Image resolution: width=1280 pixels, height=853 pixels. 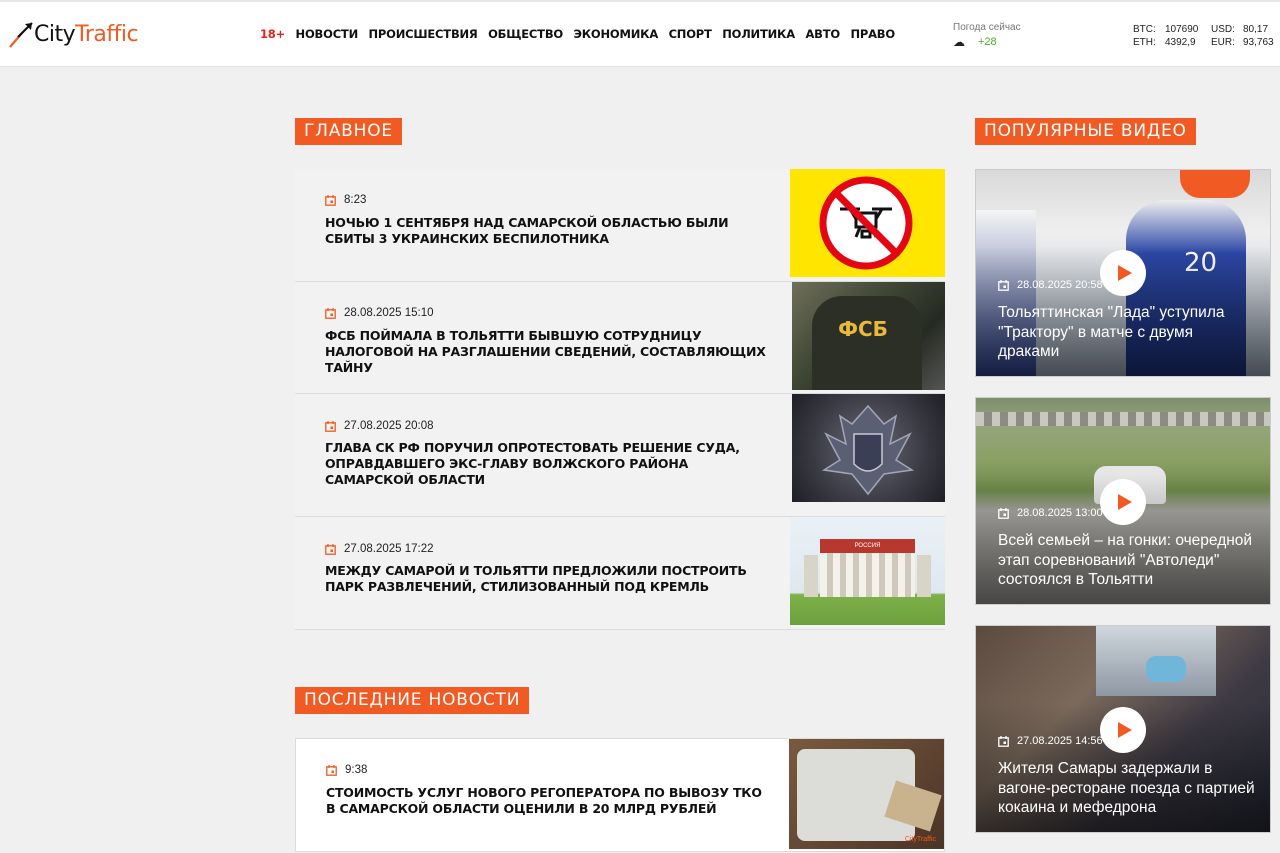 I want to click on btc-label: BTC:, so click(x=1144, y=29).